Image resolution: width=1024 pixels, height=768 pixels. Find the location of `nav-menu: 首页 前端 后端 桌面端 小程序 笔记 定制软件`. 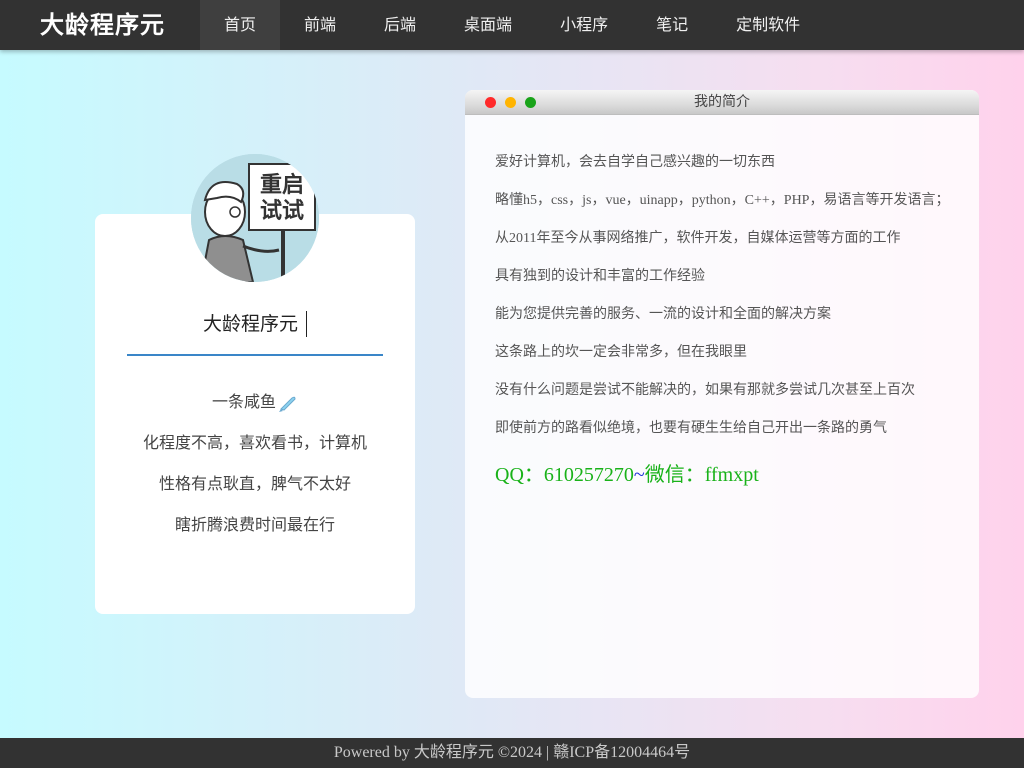

nav-menu: 首页 前端 后端 桌面端 小程序 笔记 定制软件 is located at coordinates (512, 25).